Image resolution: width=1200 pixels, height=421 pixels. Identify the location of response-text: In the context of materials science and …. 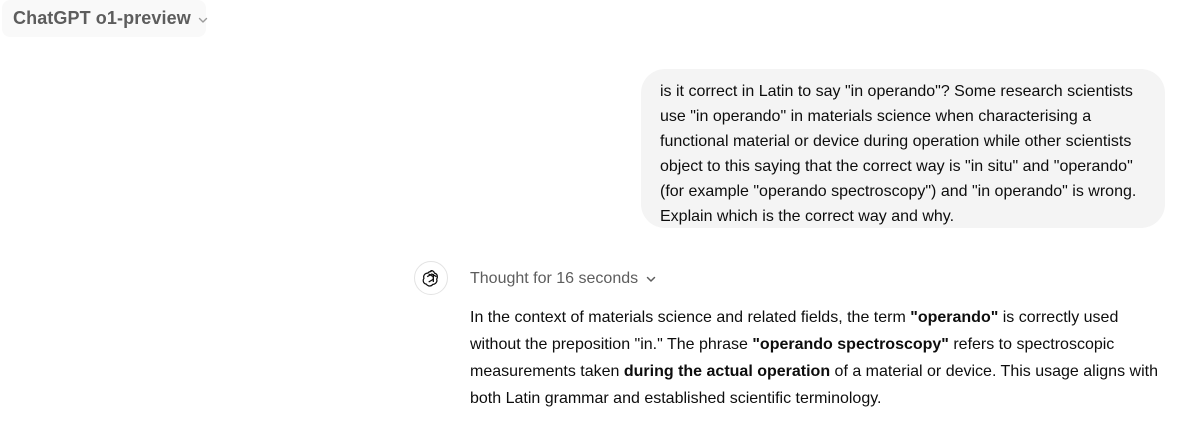
(690, 317).